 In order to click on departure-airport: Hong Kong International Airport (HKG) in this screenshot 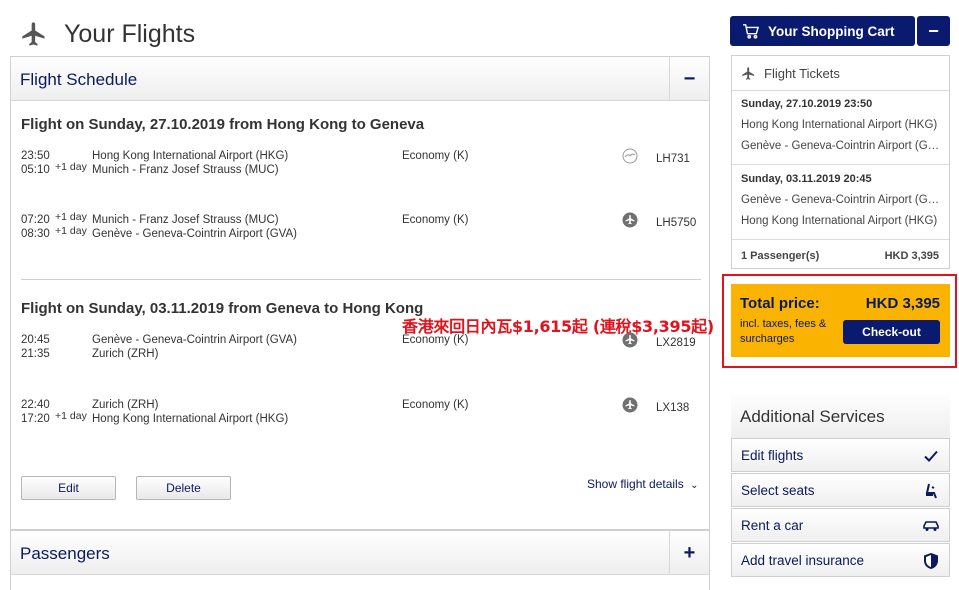, I will do `click(190, 156)`.